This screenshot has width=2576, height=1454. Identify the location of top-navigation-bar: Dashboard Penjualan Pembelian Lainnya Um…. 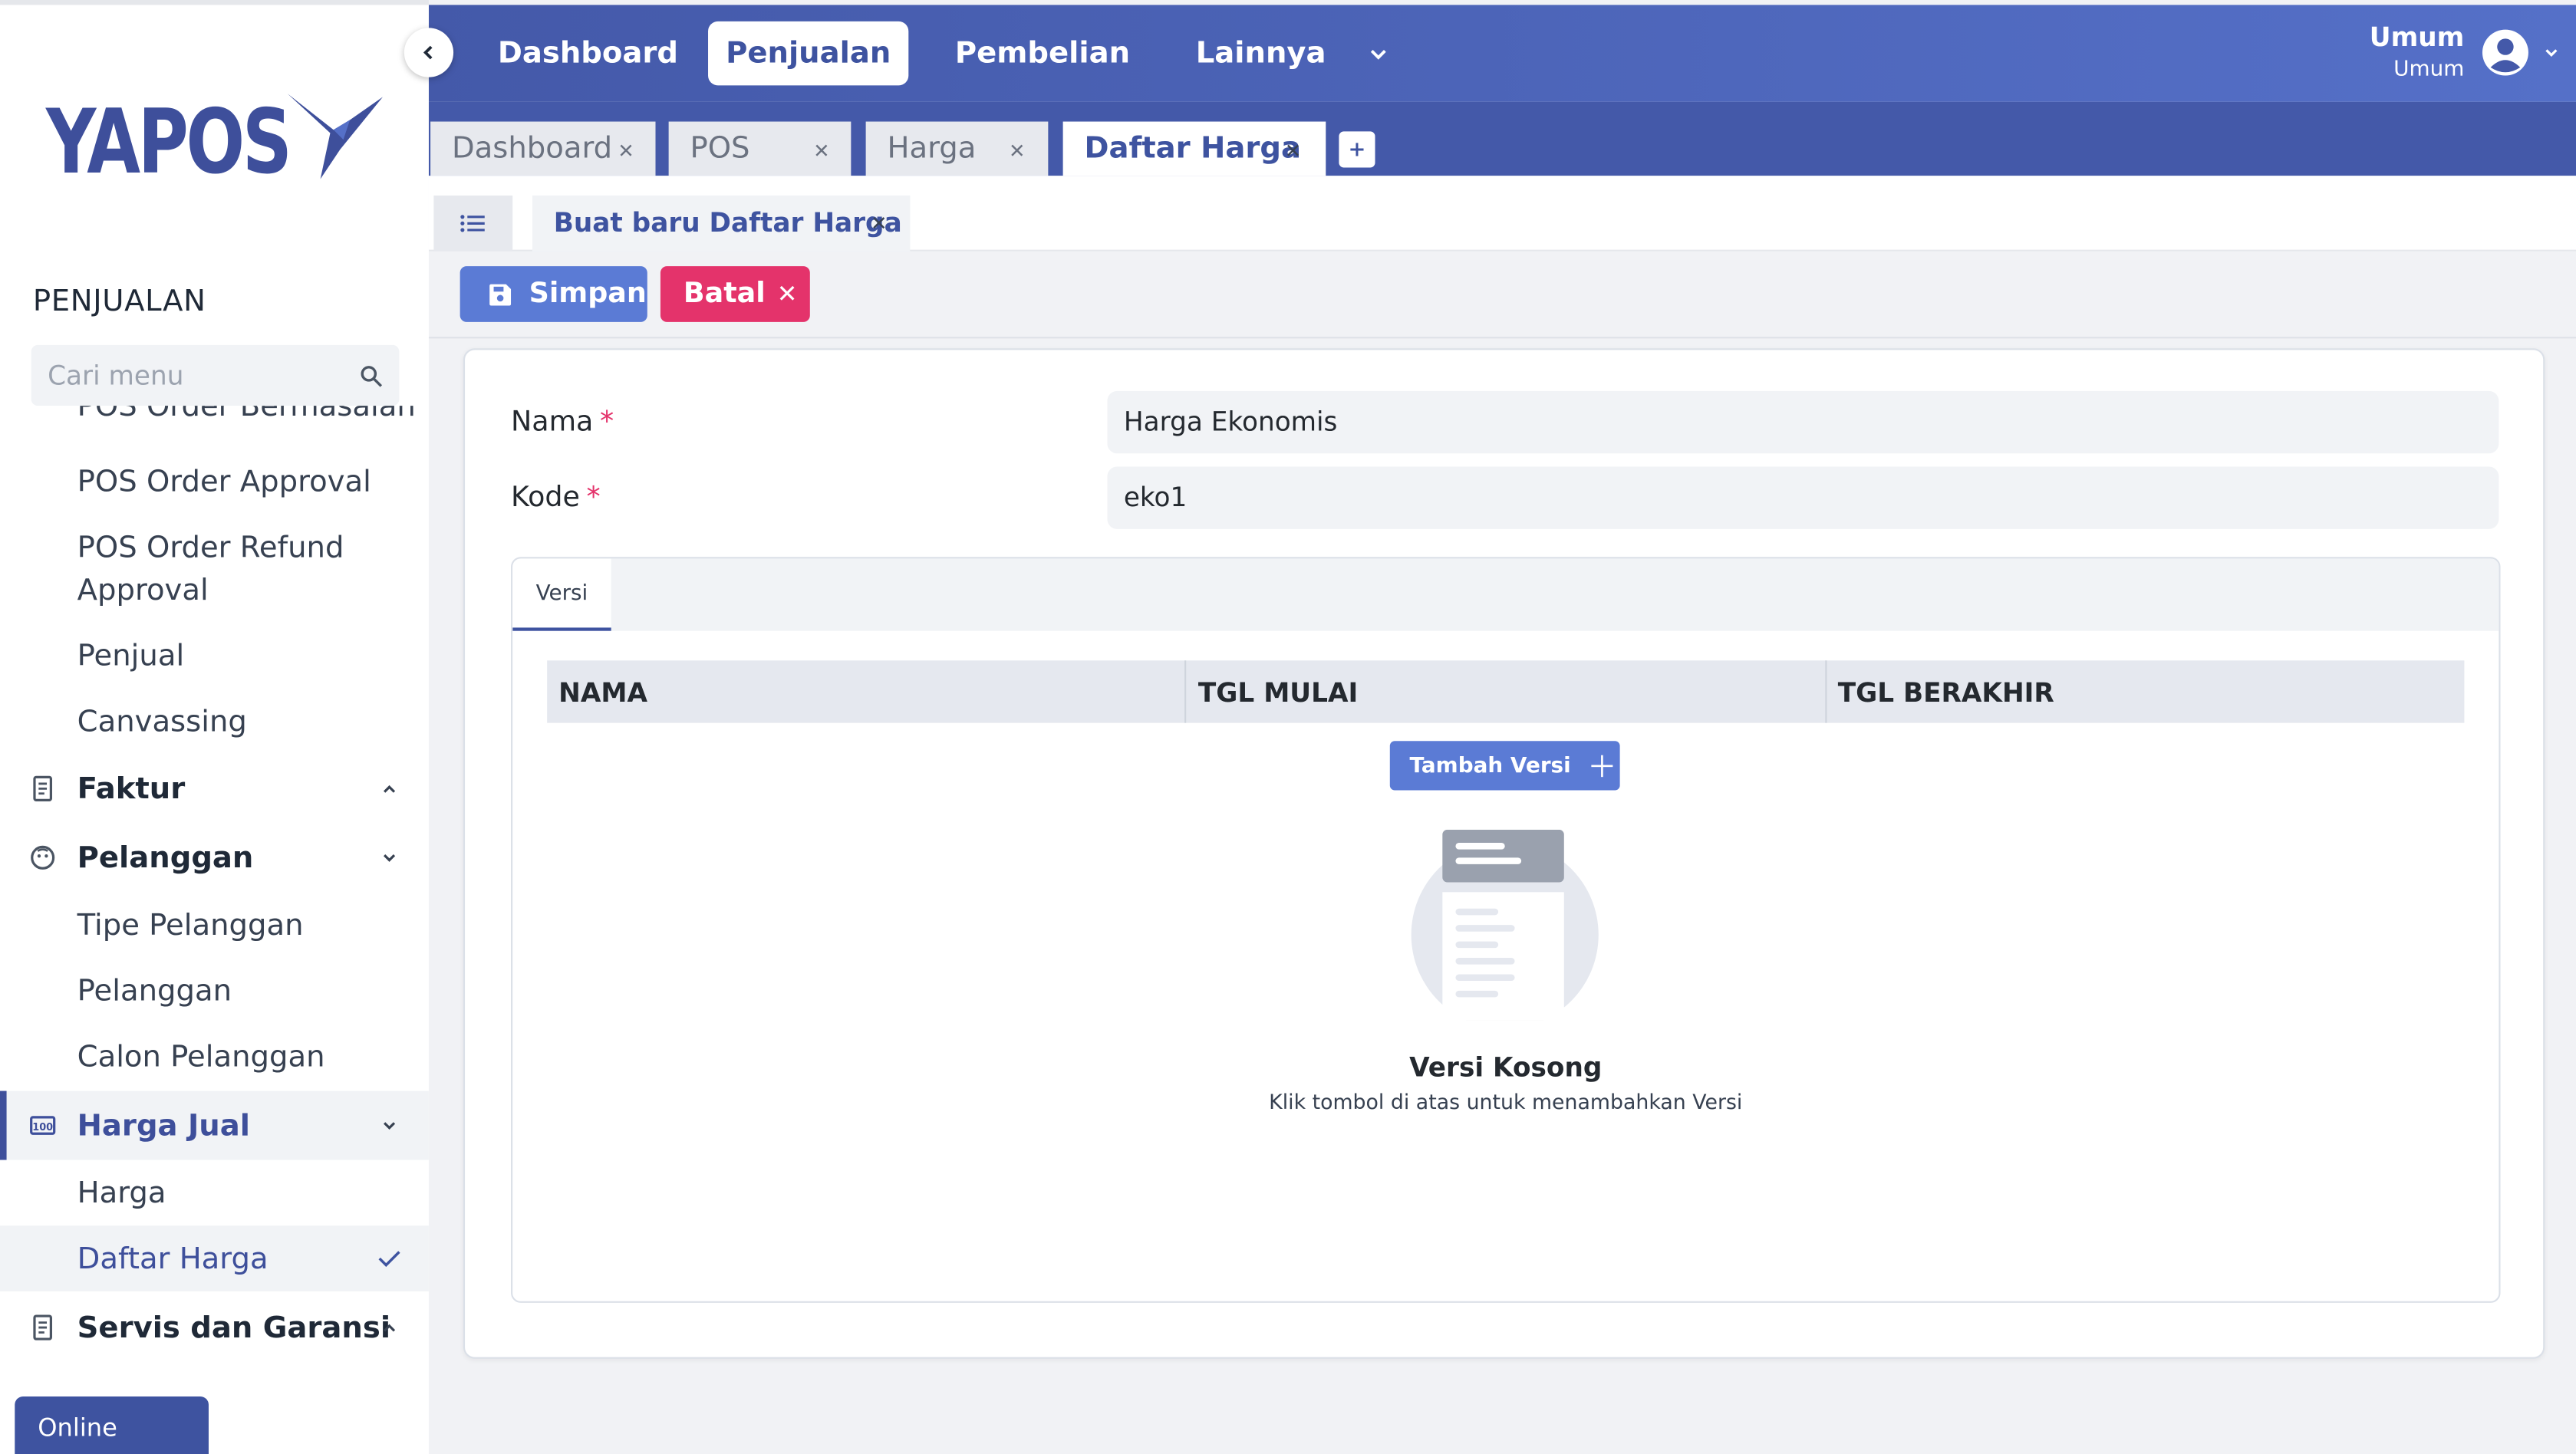
(1502, 54).